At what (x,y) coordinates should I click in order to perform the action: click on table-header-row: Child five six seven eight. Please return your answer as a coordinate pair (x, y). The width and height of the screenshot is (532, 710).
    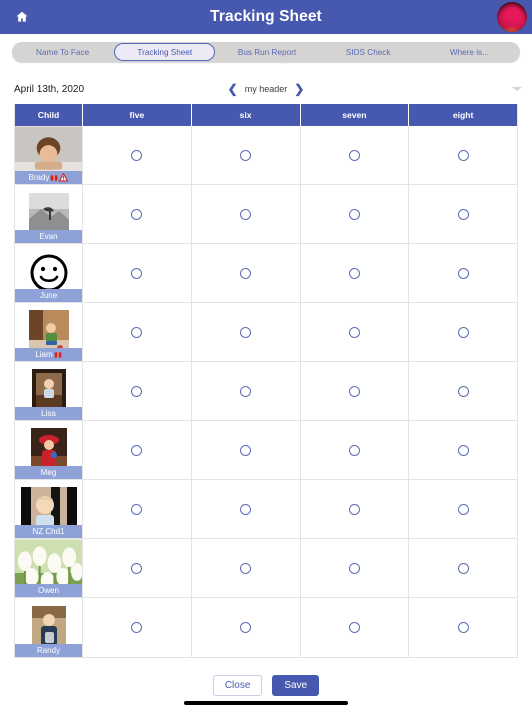
    Looking at the image, I should click on (266, 115).